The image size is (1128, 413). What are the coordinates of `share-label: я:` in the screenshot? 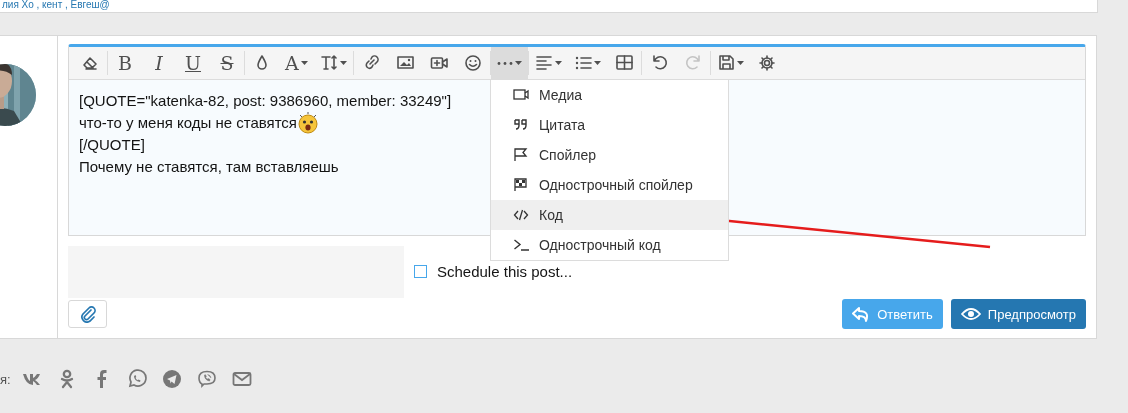 It's located at (5, 379).